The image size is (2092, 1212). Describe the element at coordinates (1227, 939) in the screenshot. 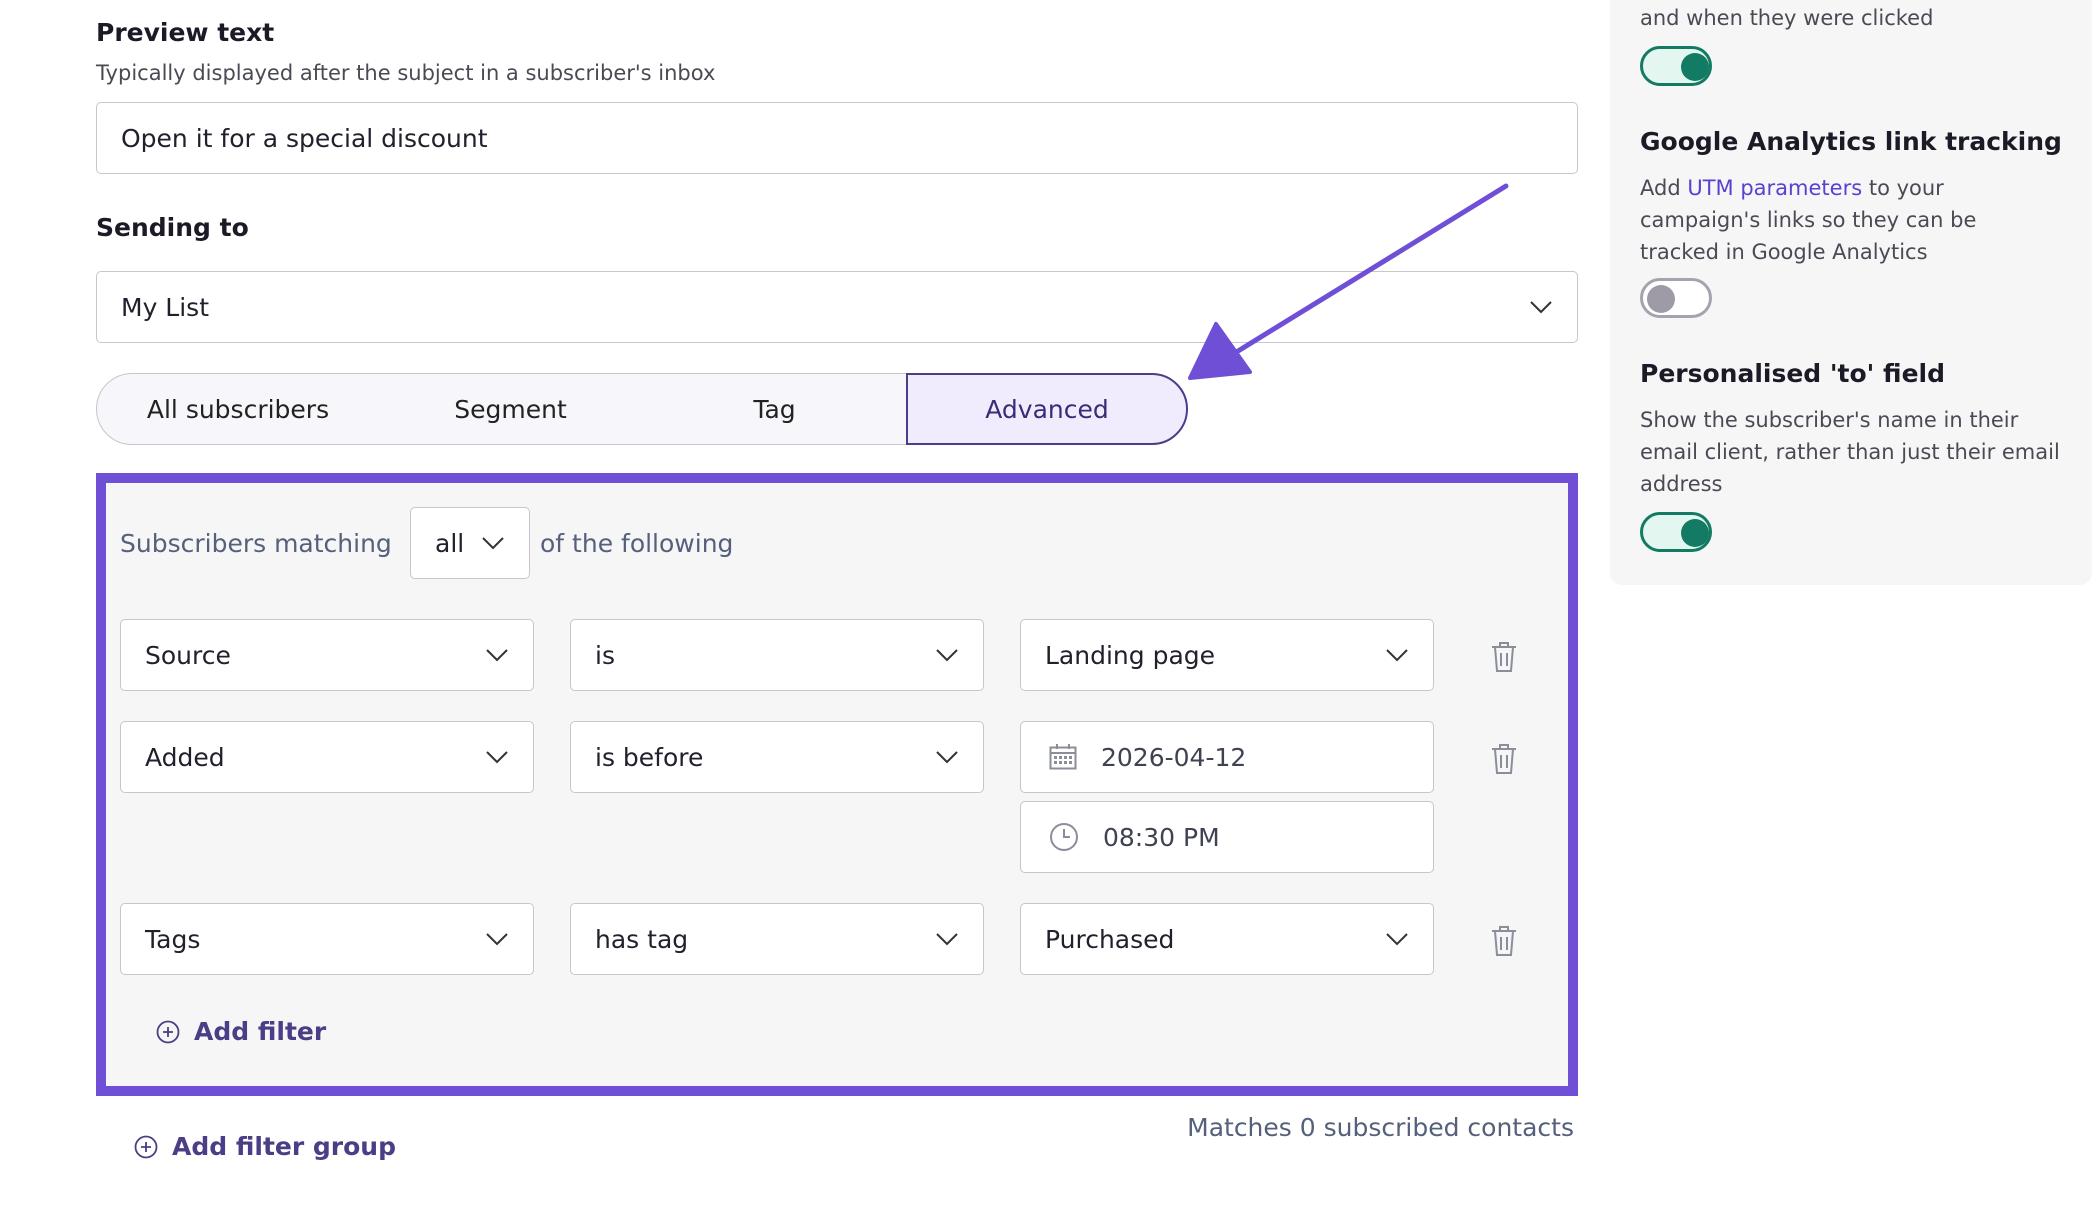

I see `filter-value-select: Purchased` at that location.